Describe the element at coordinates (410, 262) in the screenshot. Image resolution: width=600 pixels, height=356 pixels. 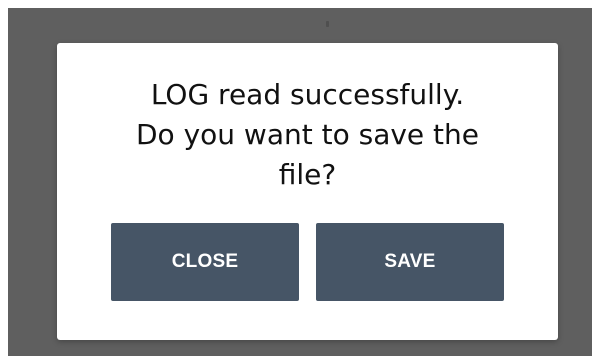
I see `save-button: SAVE` at that location.